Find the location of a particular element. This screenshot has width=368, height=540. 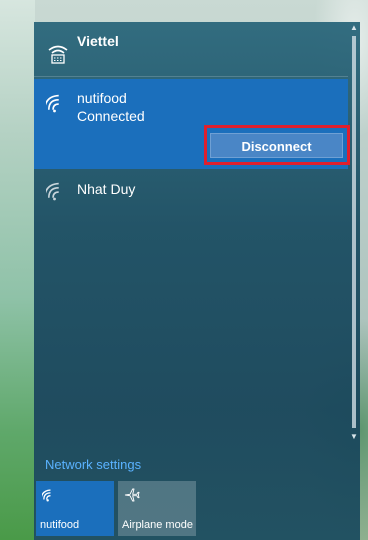

divider is located at coordinates (191, 76).